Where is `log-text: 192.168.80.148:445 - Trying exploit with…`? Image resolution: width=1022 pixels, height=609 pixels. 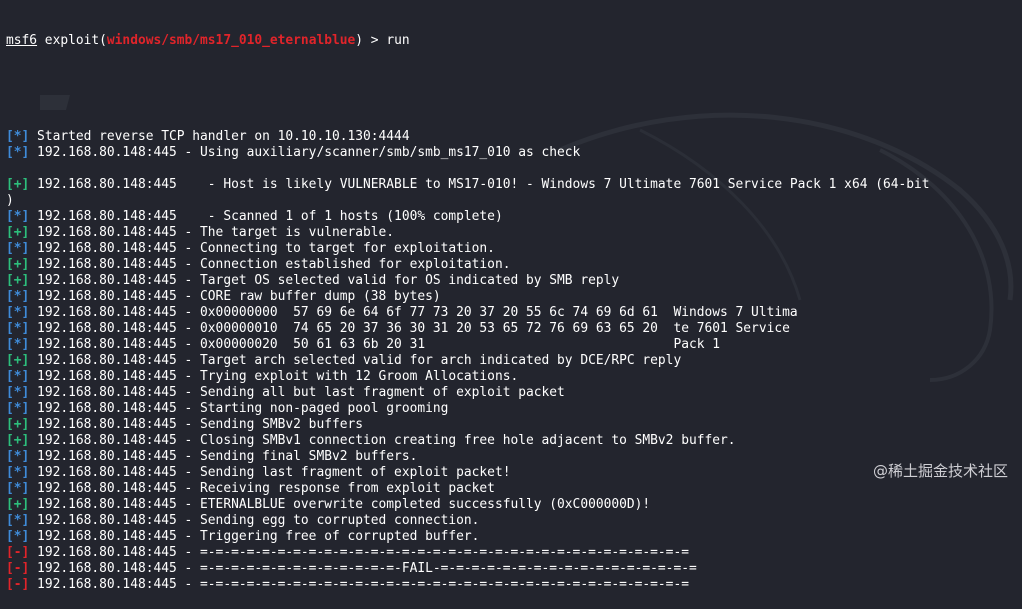 log-text: 192.168.80.148:445 - Trying exploit with… is located at coordinates (274, 376).